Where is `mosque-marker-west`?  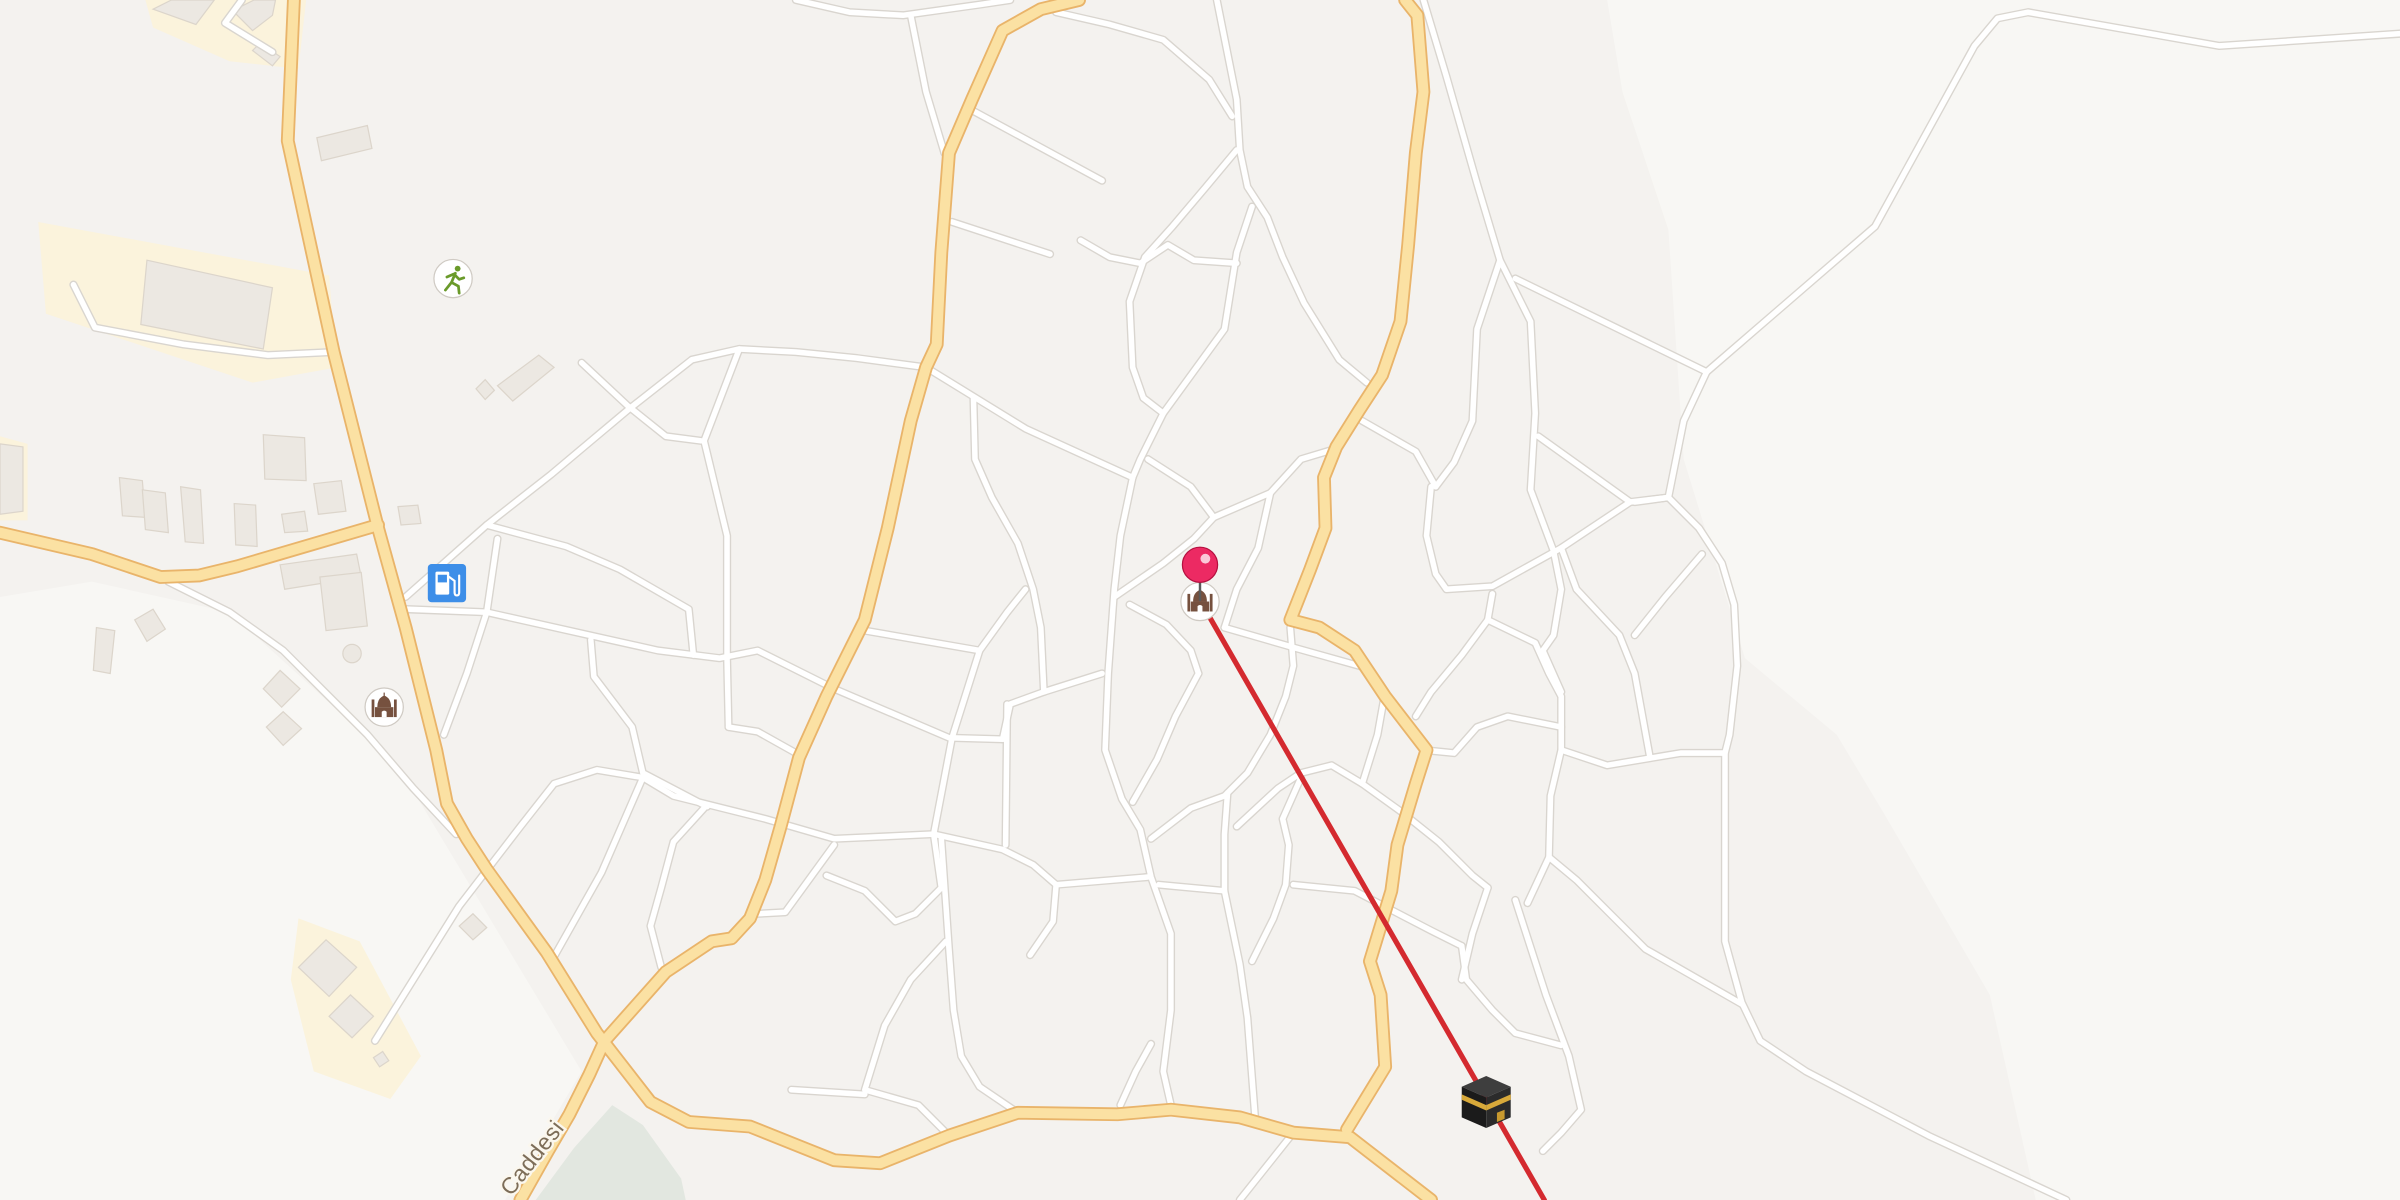
mosque-marker-west is located at coordinates (384, 707).